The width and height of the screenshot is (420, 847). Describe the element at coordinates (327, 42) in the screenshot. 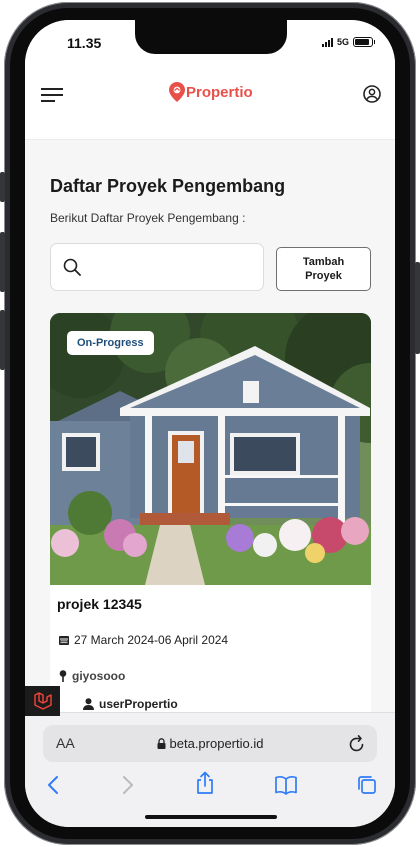

I see `signal-icon` at that location.